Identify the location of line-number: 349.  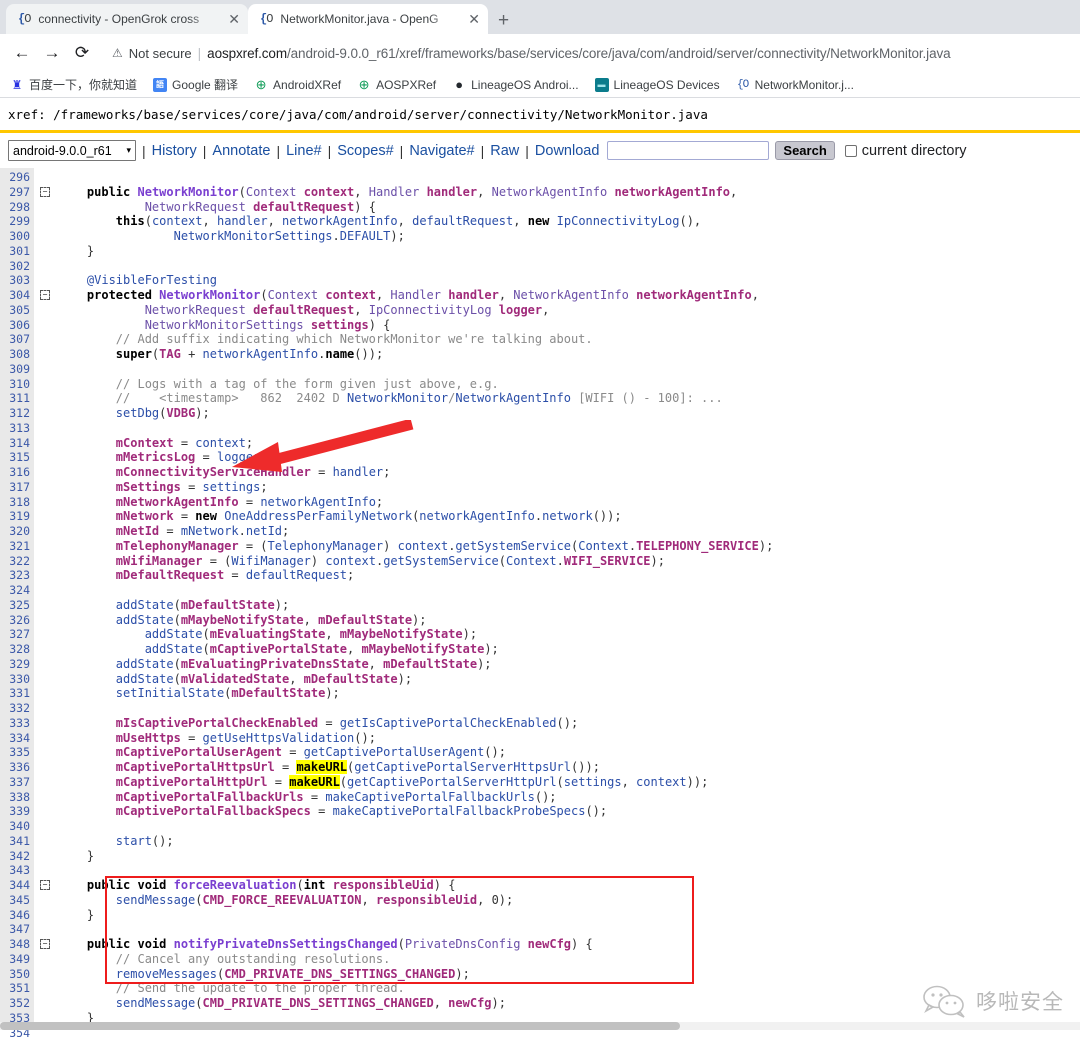
(15, 959).